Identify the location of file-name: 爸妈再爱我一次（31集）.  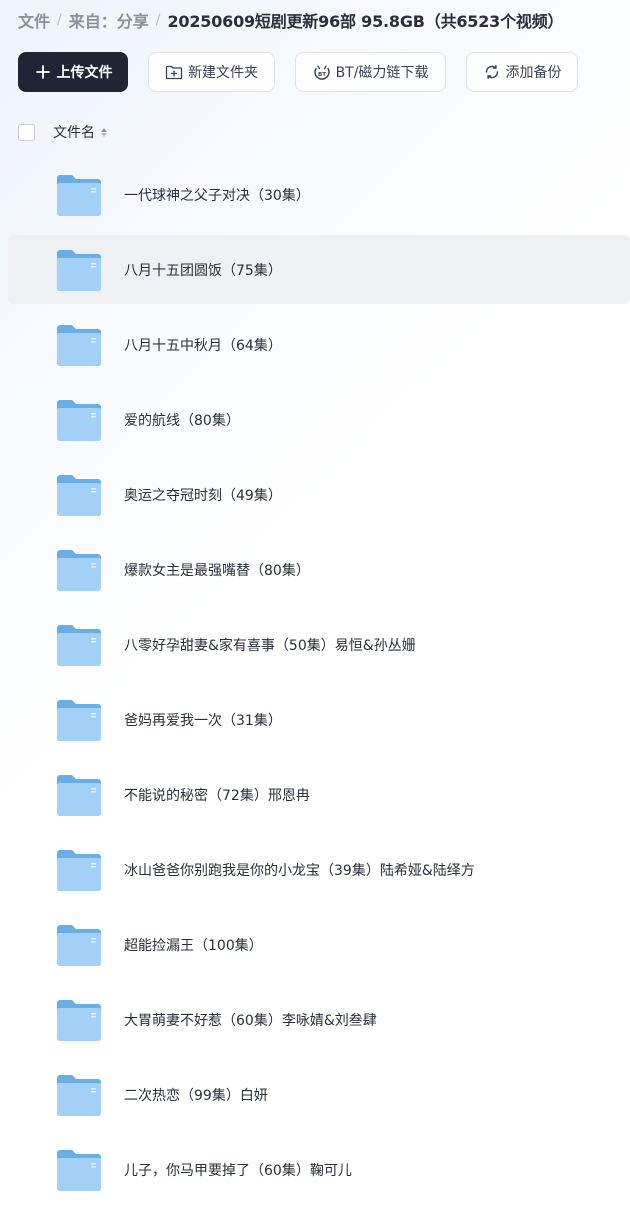
(203, 720).